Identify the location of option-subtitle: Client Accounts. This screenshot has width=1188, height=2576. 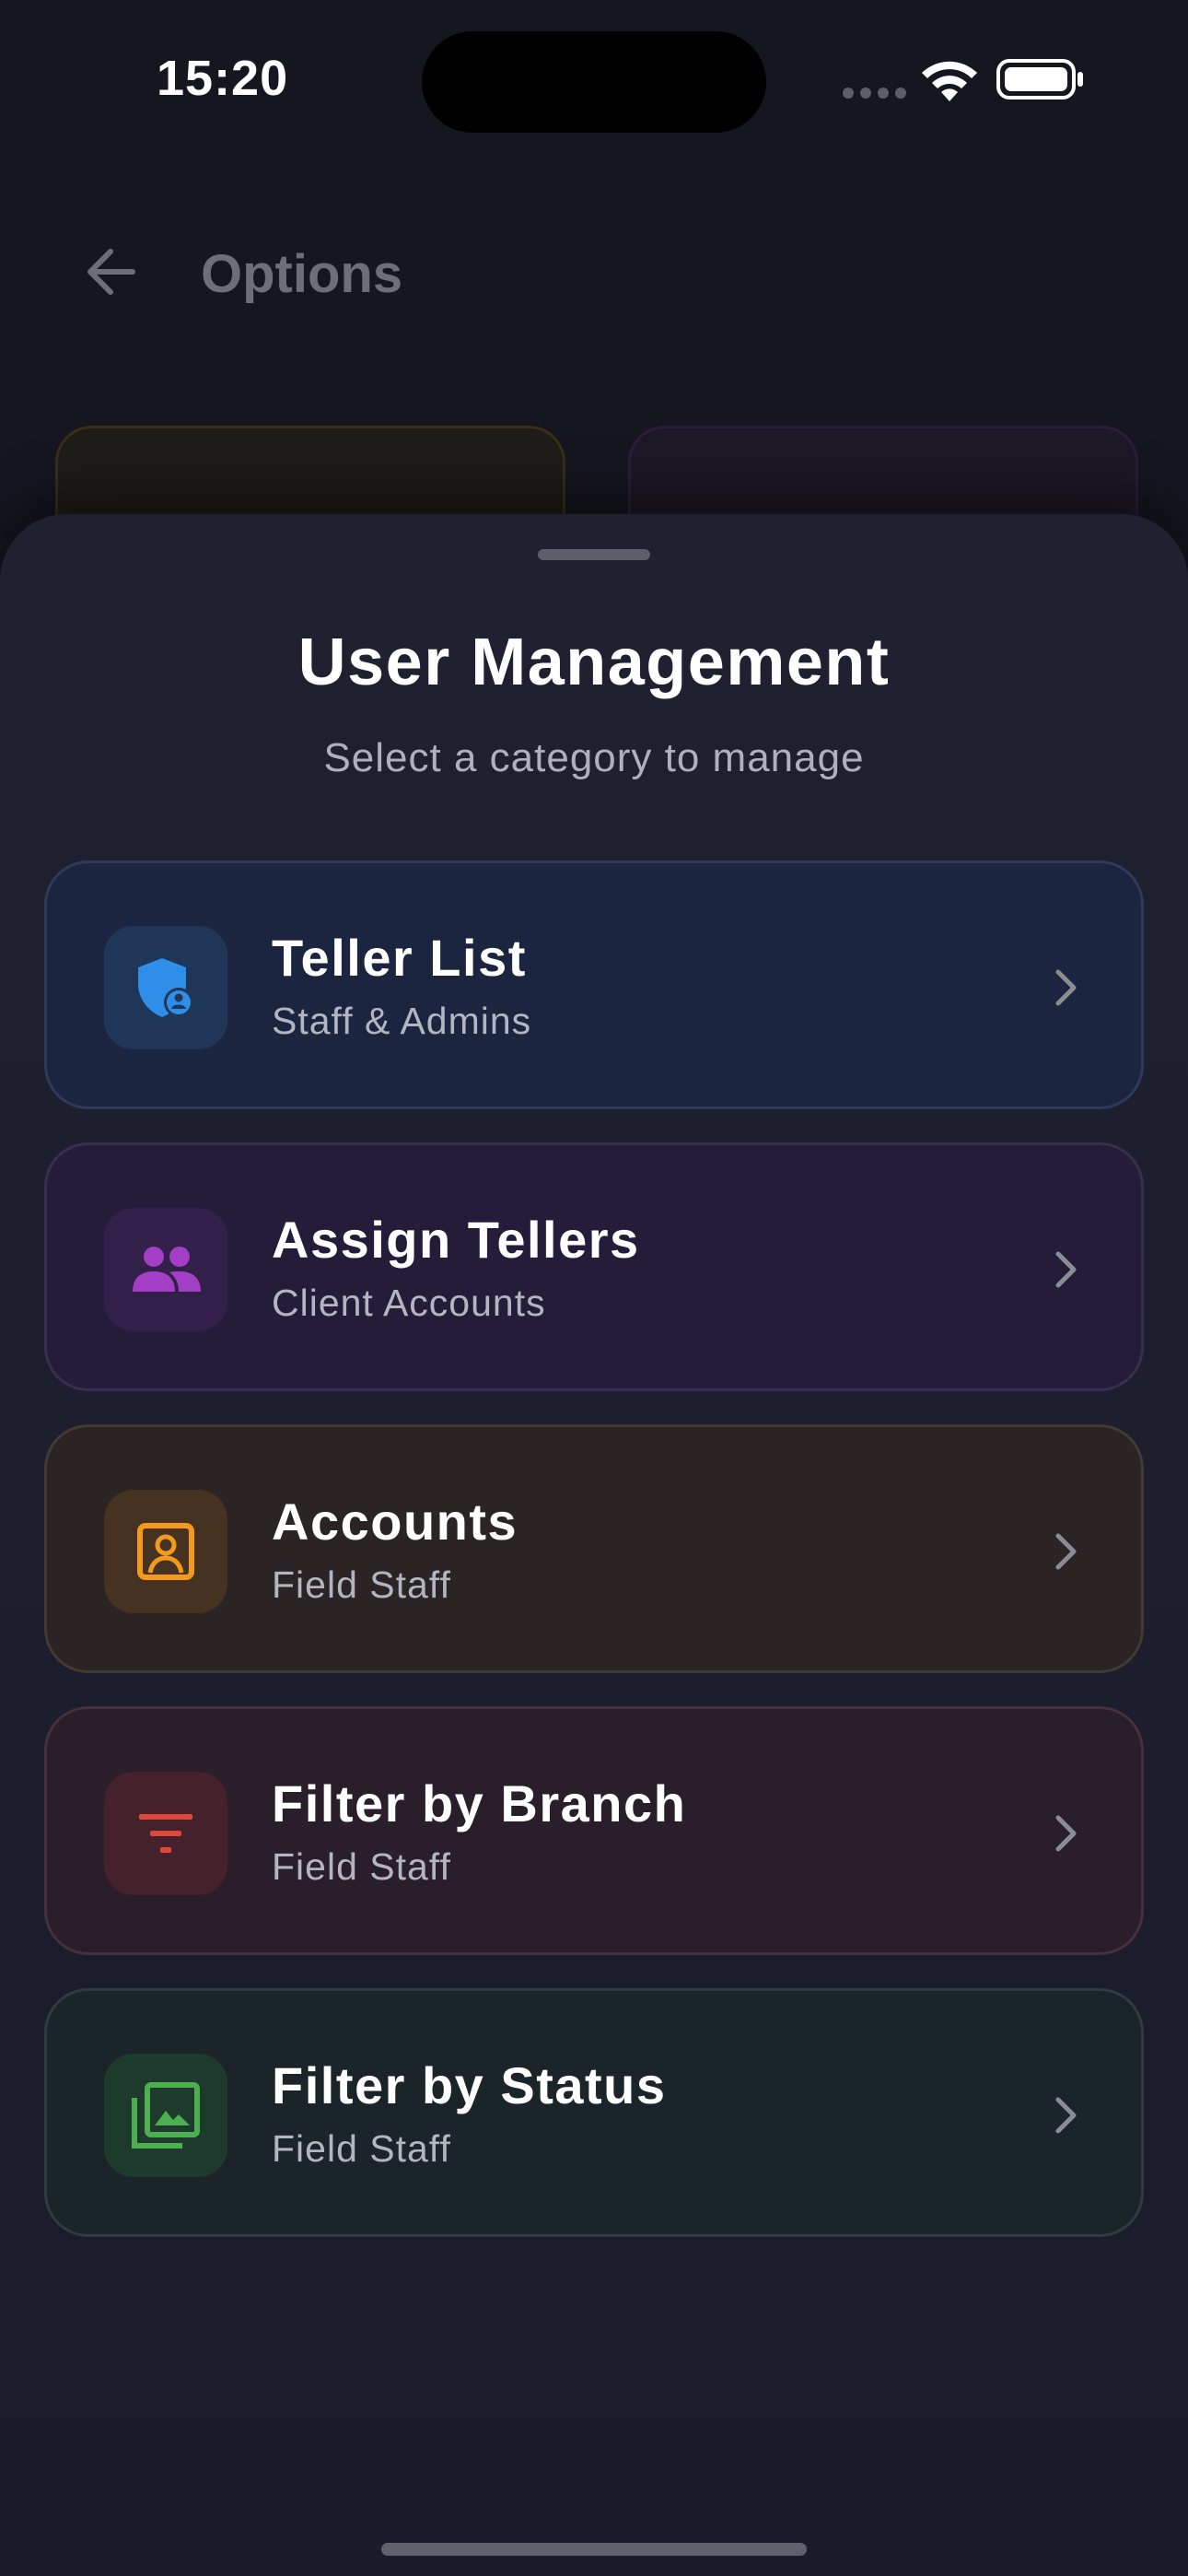
(409, 1303).